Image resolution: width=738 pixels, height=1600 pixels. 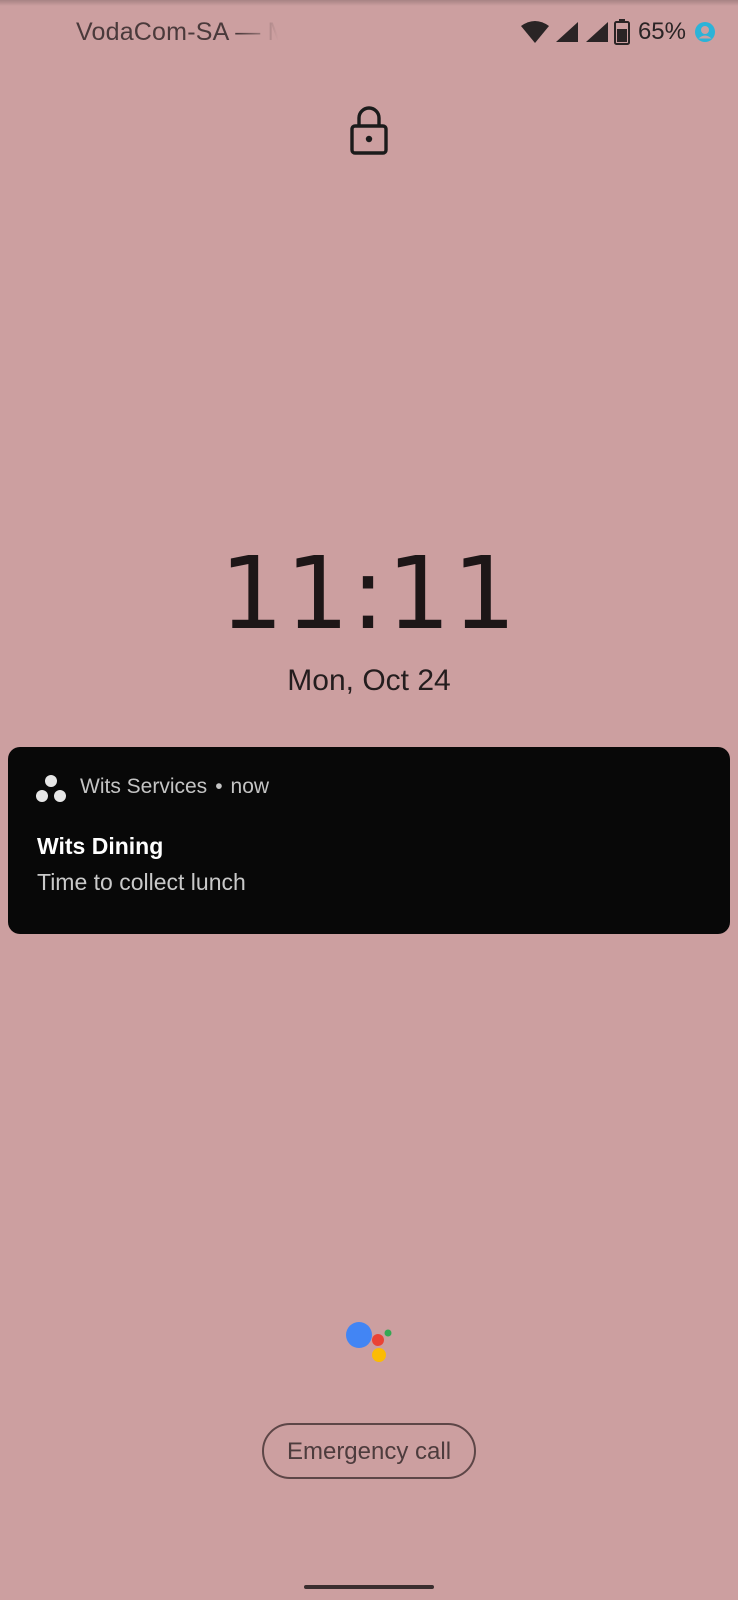 I want to click on notification-header: Wits Services • now, so click(x=174, y=787).